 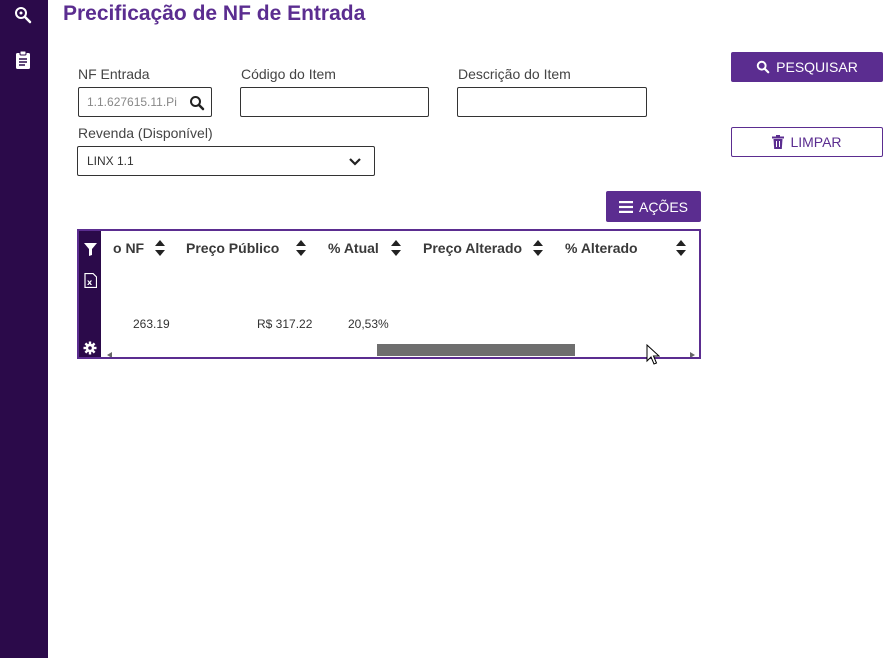 What do you see at coordinates (368, 324) in the screenshot?
I see `cell-pct-atual: 20,53%` at bounding box center [368, 324].